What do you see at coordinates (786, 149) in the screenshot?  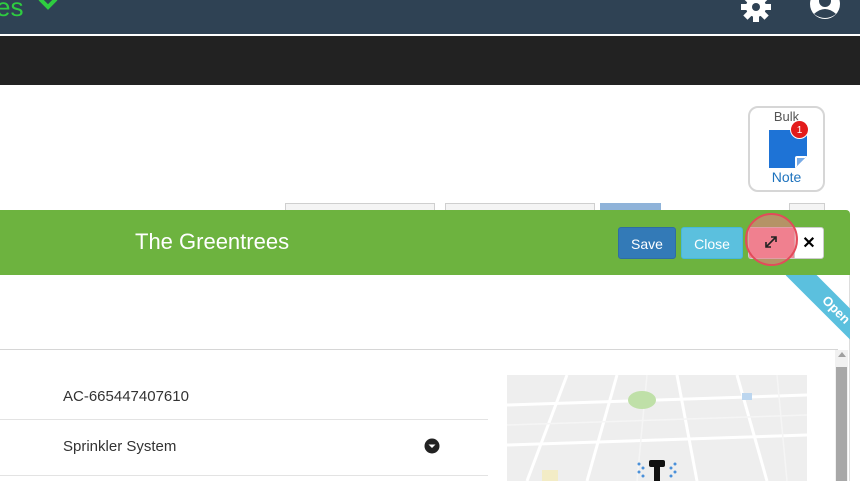 I see `bulk-note-button: Bulk 1 Note` at bounding box center [786, 149].